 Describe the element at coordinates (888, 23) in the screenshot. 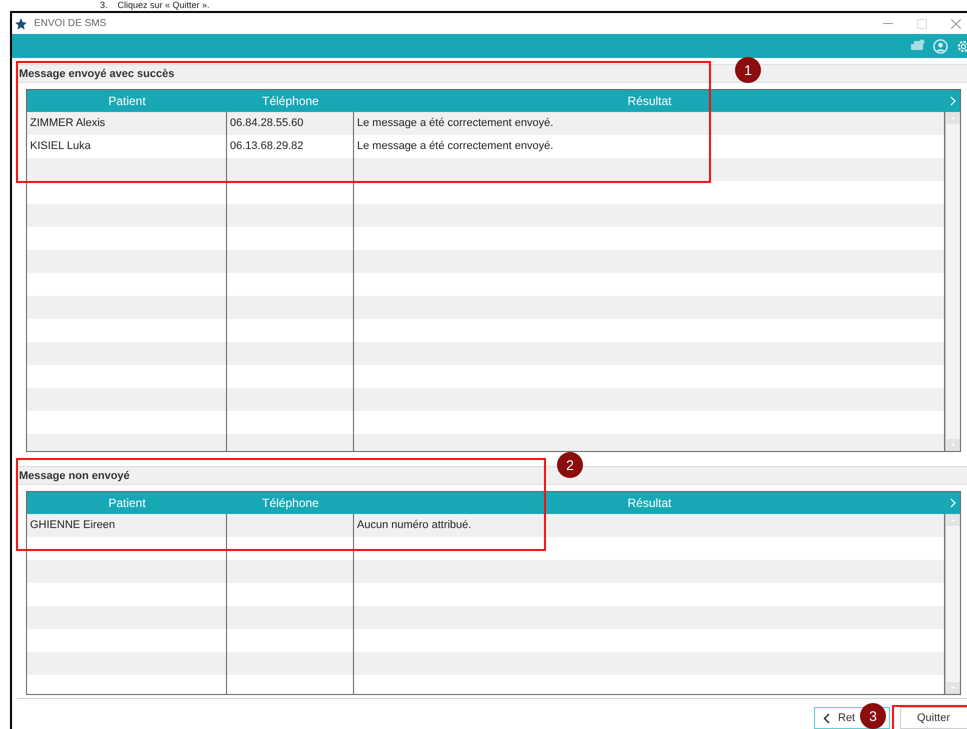

I see `minimize-icon` at that location.